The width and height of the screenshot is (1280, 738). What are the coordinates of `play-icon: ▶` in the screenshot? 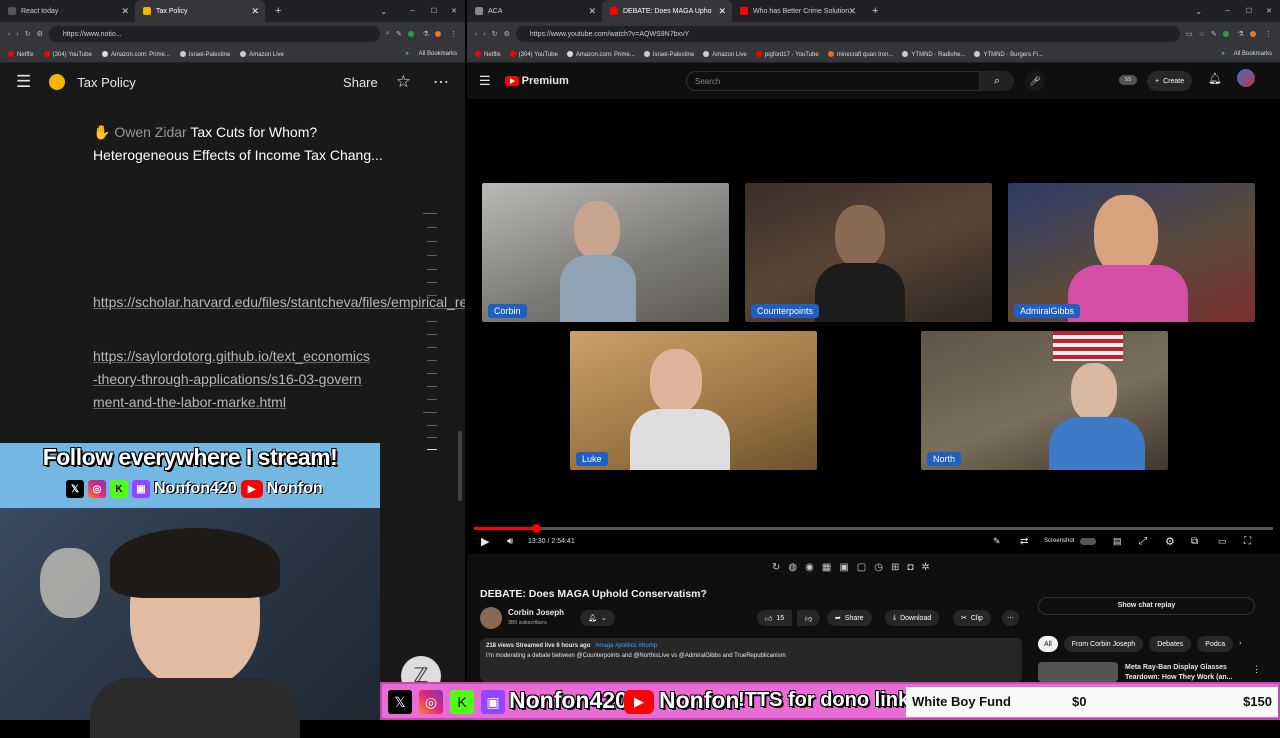 It's located at (485, 541).